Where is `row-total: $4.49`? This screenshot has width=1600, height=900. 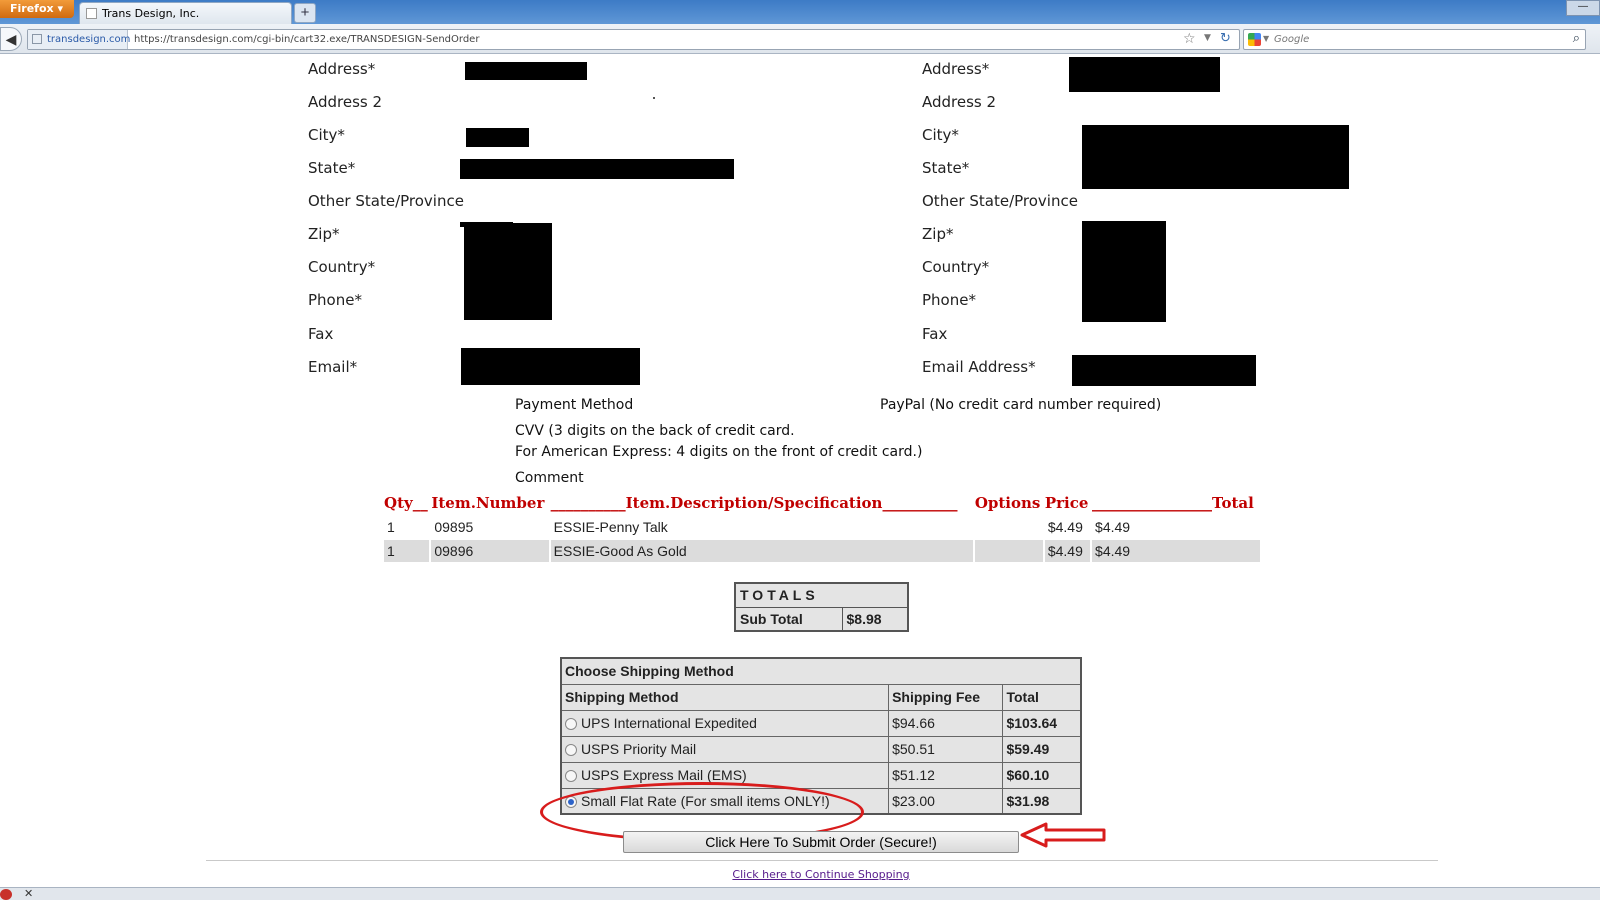 row-total: $4.49 is located at coordinates (1113, 527).